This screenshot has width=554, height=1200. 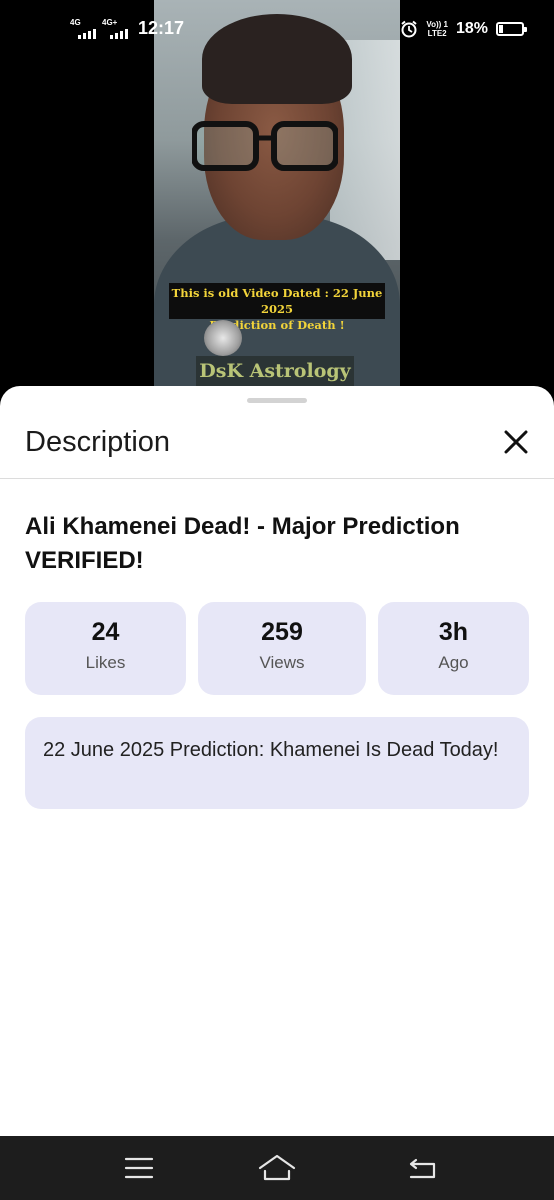 What do you see at coordinates (277, 301) in the screenshot?
I see `video-overlay-line1: This is old Video Dated : 22 June 2025` at bounding box center [277, 301].